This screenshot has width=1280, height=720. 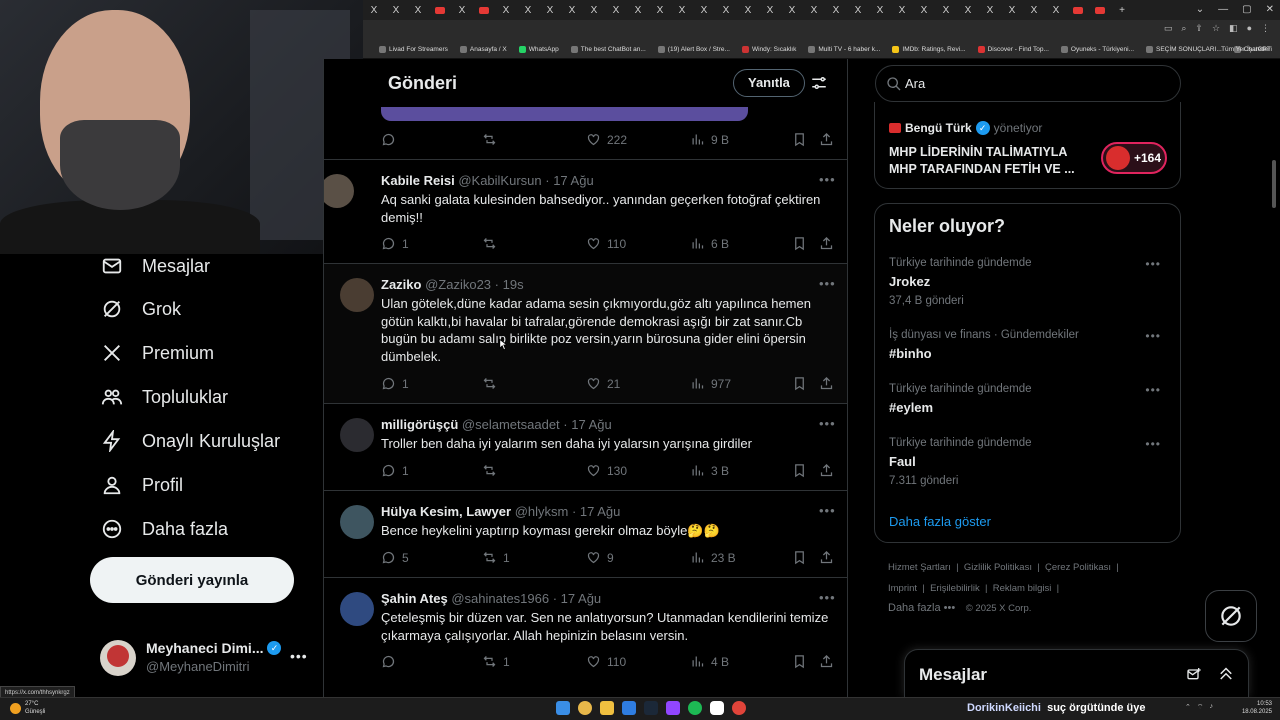 I want to click on sidebar-item-verified-orgs: Onaylı Kuruluşlar, so click(x=190, y=441).